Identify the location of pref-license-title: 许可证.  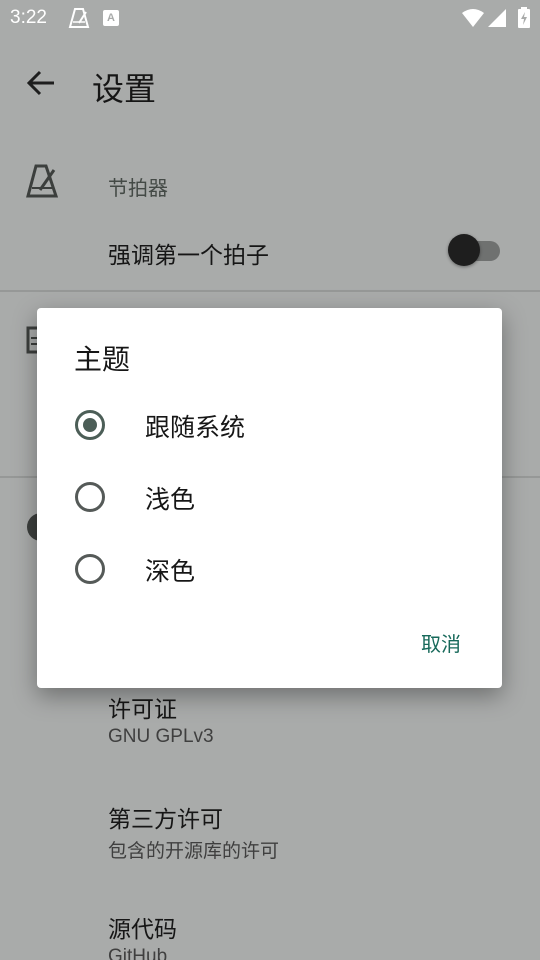
(142, 710).